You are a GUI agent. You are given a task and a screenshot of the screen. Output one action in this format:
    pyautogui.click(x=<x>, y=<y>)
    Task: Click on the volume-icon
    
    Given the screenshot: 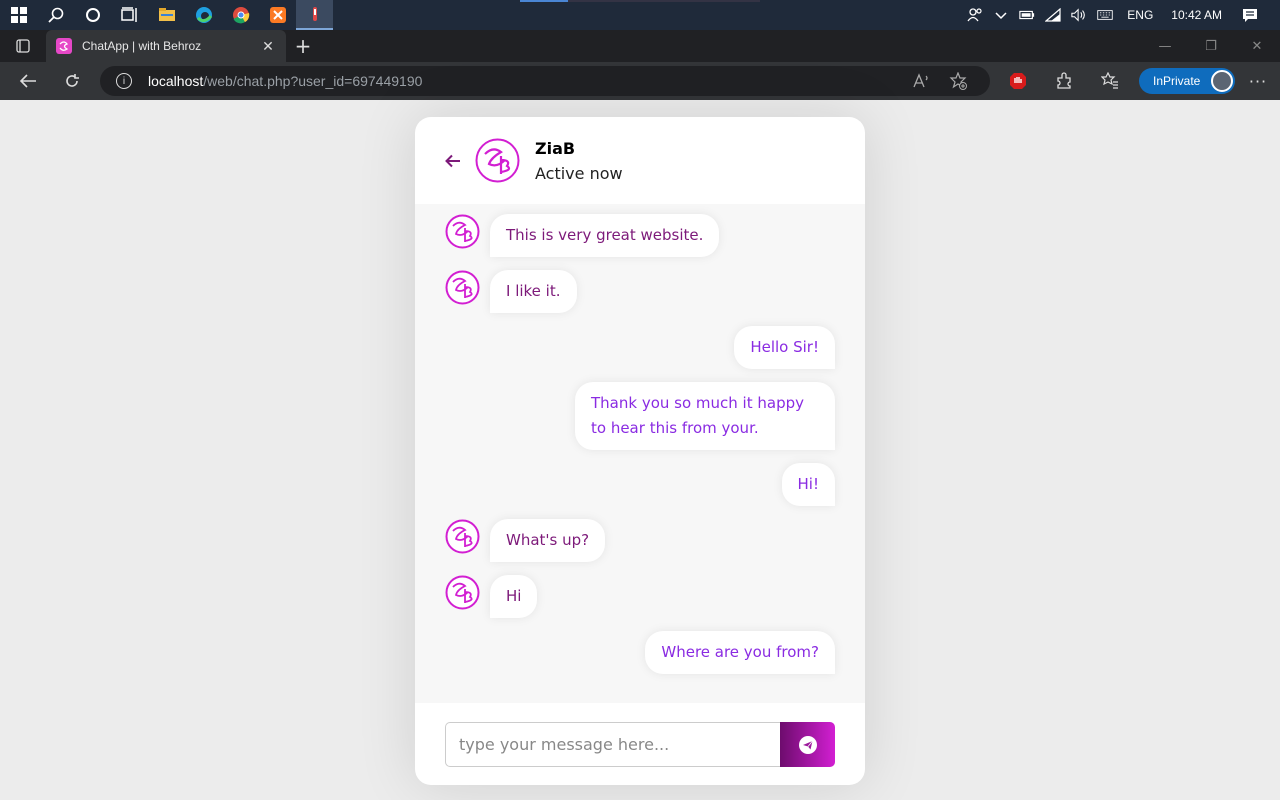 What is the action you would take?
    pyautogui.click(x=1079, y=15)
    